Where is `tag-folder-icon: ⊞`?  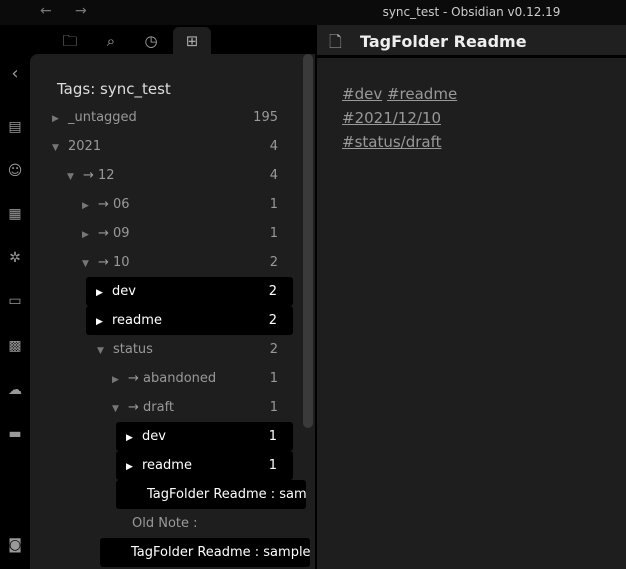
tag-folder-icon: ⊞ is located at coordinates (192, 41).